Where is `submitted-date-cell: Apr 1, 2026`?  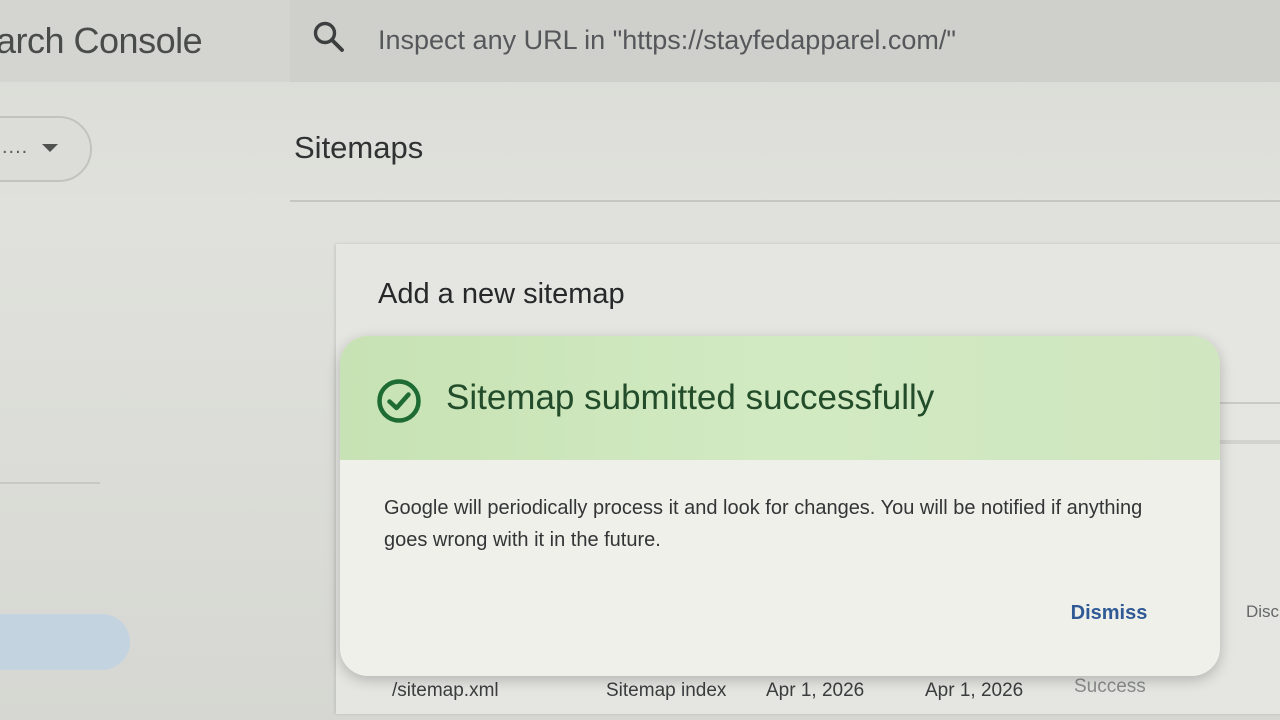 submitted-date-cell: Apr 1, 2026 is located at coordinates (815, 690).